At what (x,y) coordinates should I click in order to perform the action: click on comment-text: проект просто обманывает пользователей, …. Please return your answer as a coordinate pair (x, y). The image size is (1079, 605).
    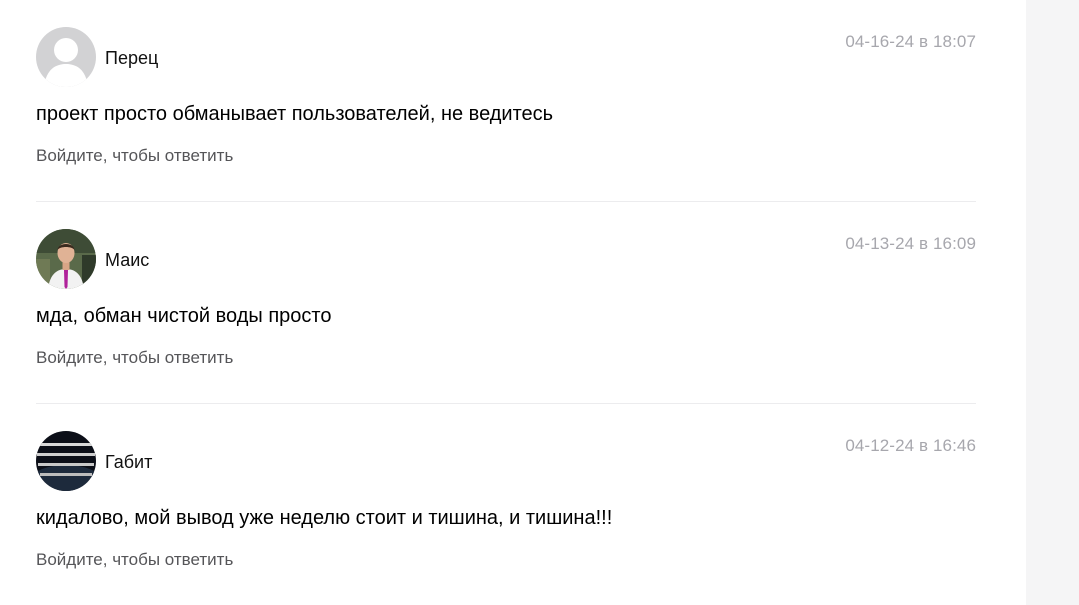
    Looking at the image, I should click on (295, 114).